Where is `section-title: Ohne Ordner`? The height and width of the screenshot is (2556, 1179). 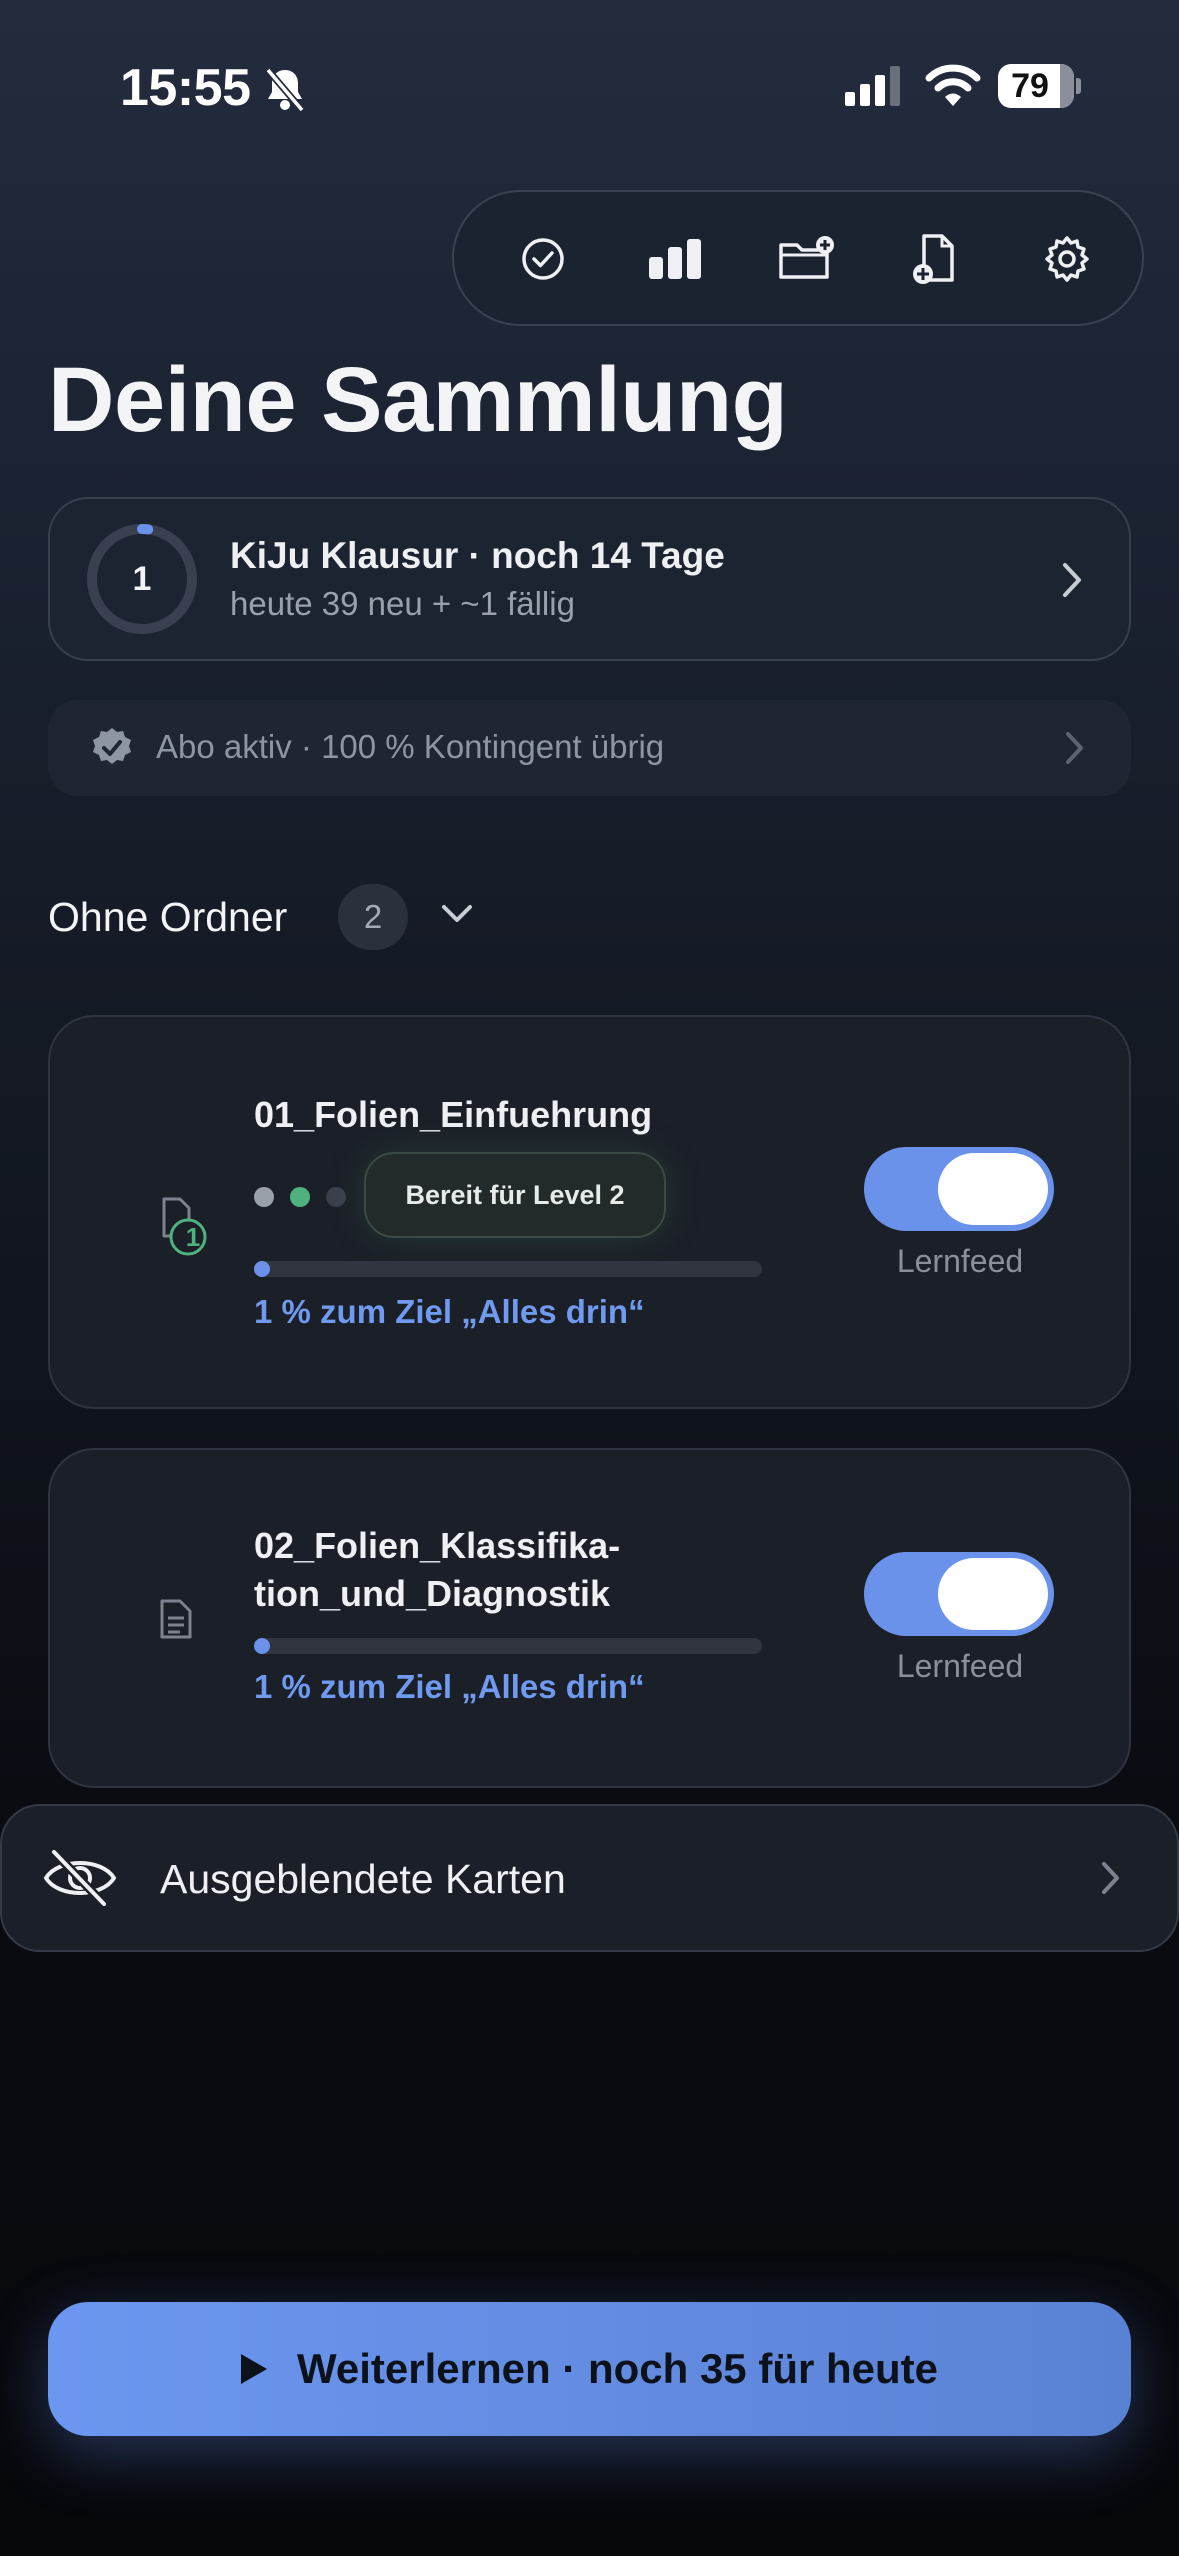 section-title: Ohne Ordner is located at coordinates (167, 917).